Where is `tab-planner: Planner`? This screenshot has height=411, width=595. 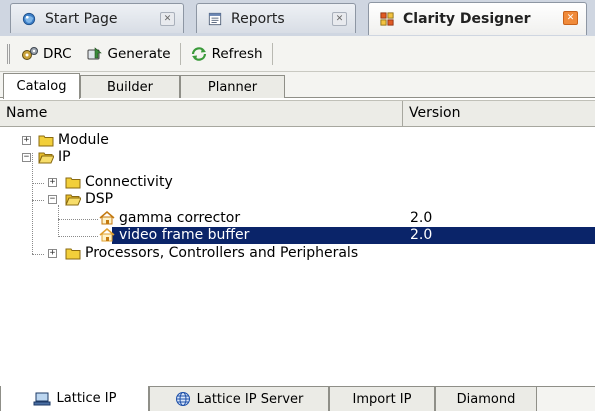
tab-planner: Planner is located at coordinates (232, 86).